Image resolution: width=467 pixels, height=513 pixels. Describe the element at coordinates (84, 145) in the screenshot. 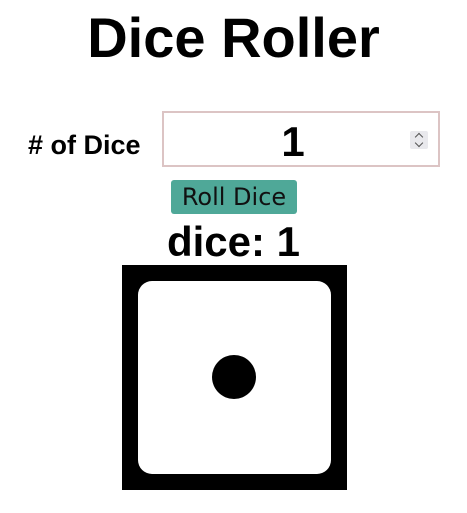

I see `dice-count-label: # of Dice` at that location.